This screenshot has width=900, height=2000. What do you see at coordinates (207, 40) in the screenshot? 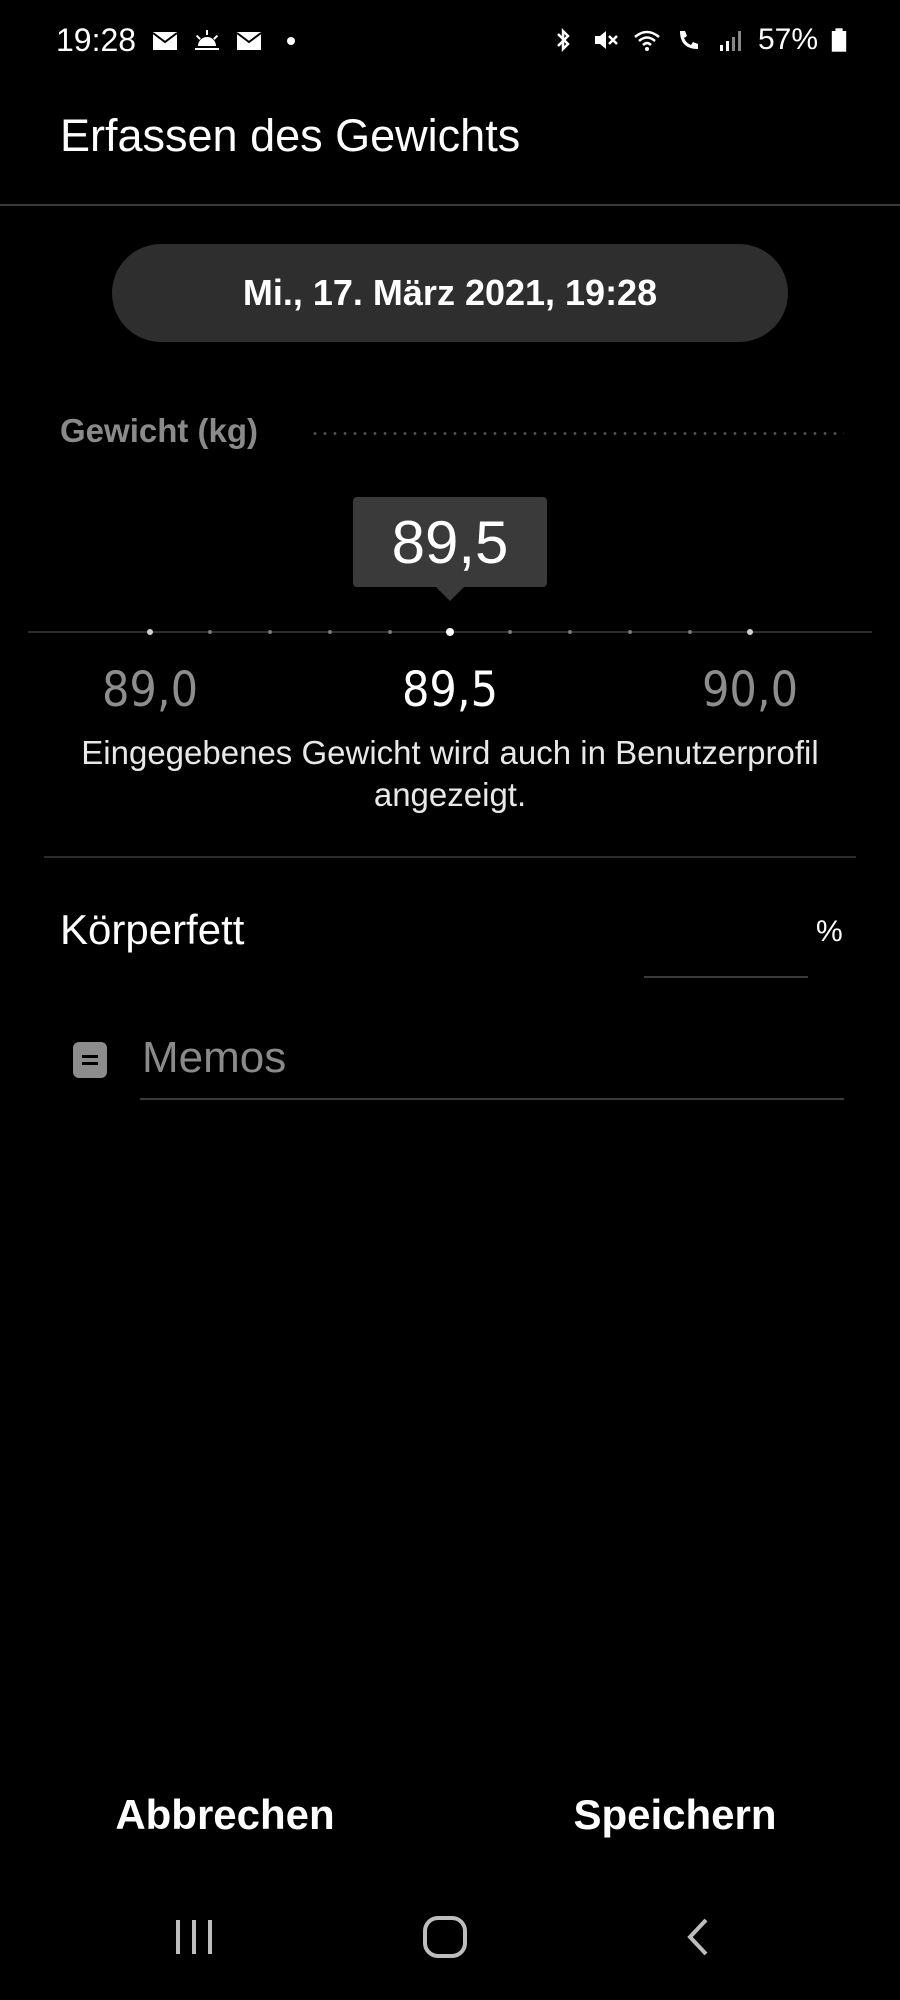
I see `weather-icon` at bounding box center [207, 40].